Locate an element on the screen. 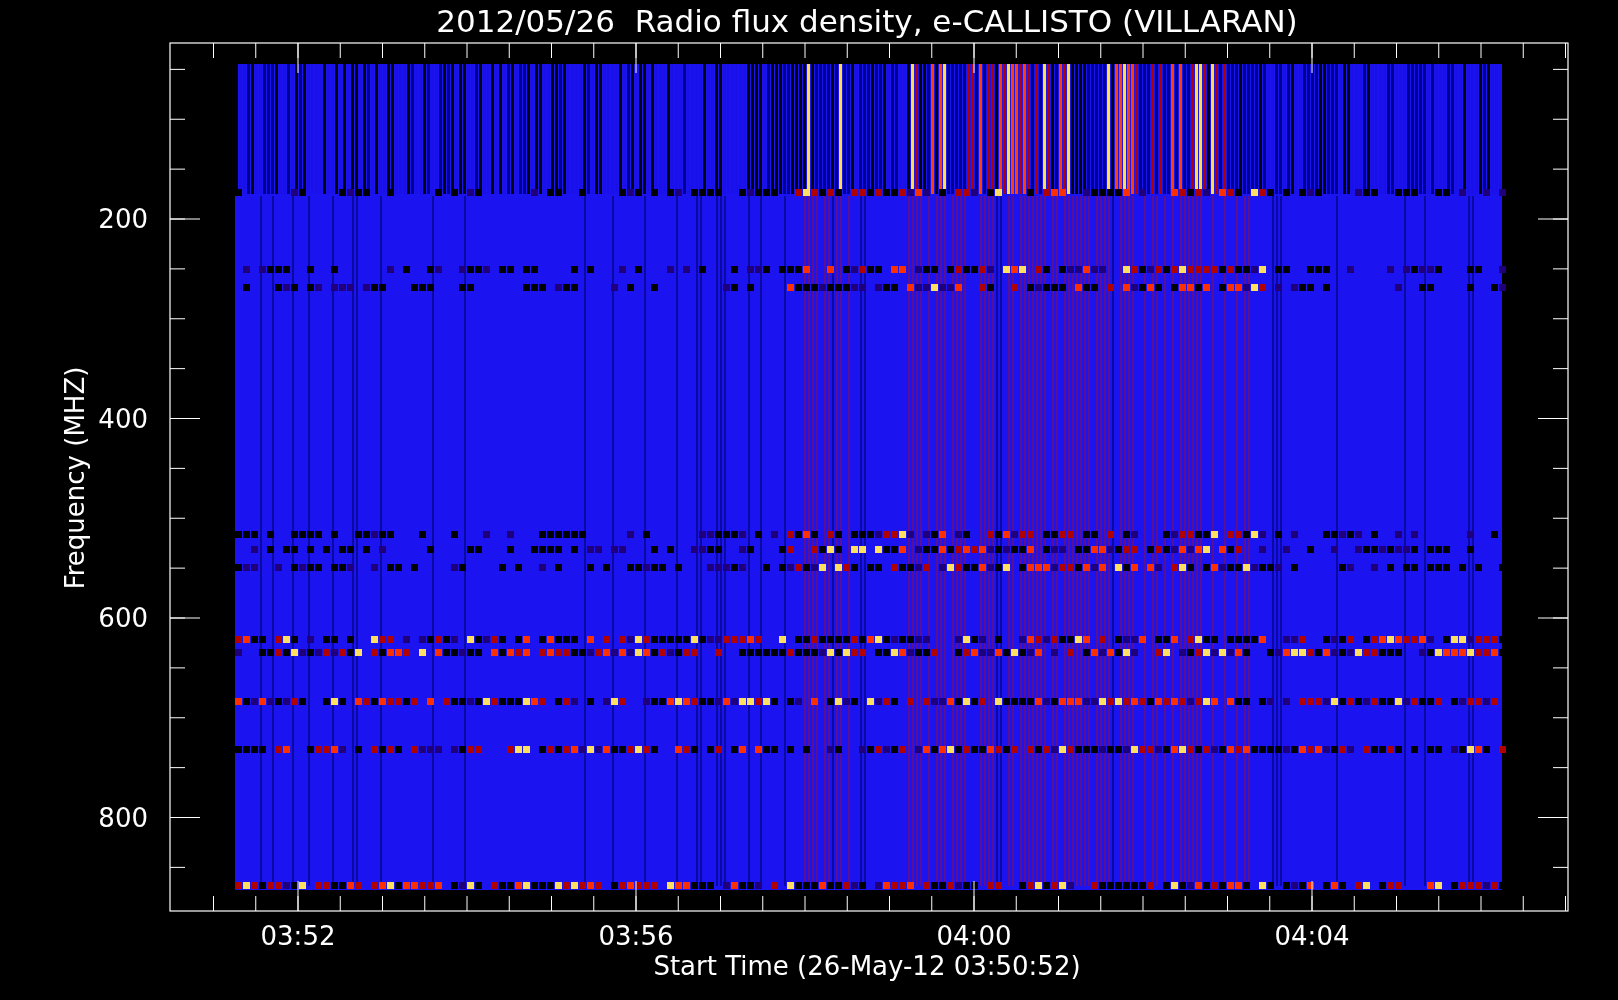 The width and height of the screenshot is (1618, 1000). y-tick-label: 400 is located at coordinates (123, 418).